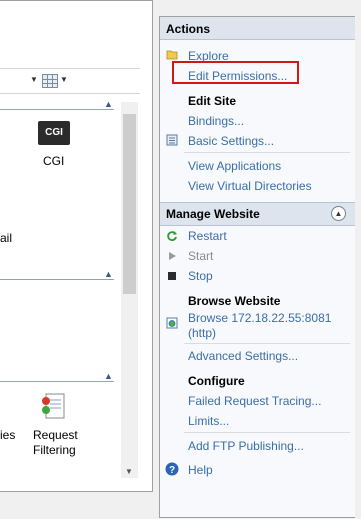 The width and height of the screenshot is (361, 519). I want to click on view-virtual-directories-link: View Virtual Directories, so click(250, 186).